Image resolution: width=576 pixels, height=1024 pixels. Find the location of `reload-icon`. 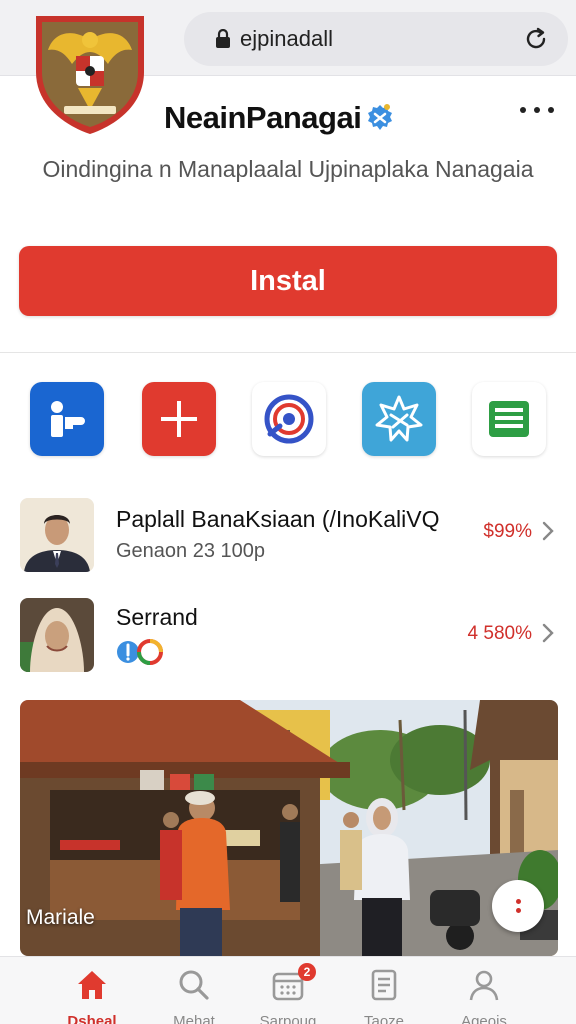

reload-icon is located at coordinates (536, 39).